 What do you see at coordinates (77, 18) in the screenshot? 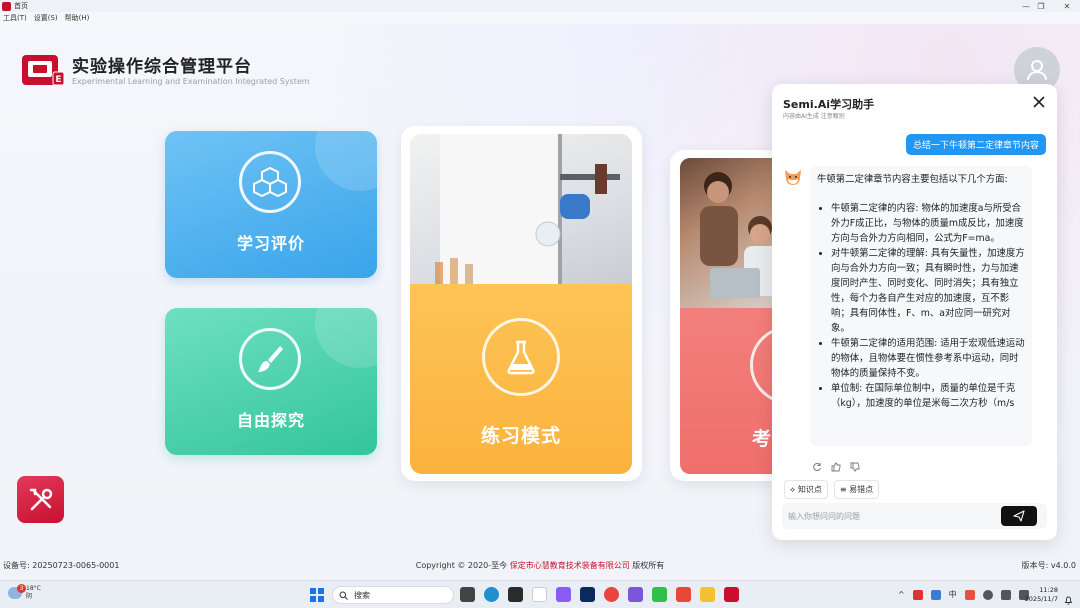
I see `menu-help: 帮助(H)` at bounding box center [77, 18].